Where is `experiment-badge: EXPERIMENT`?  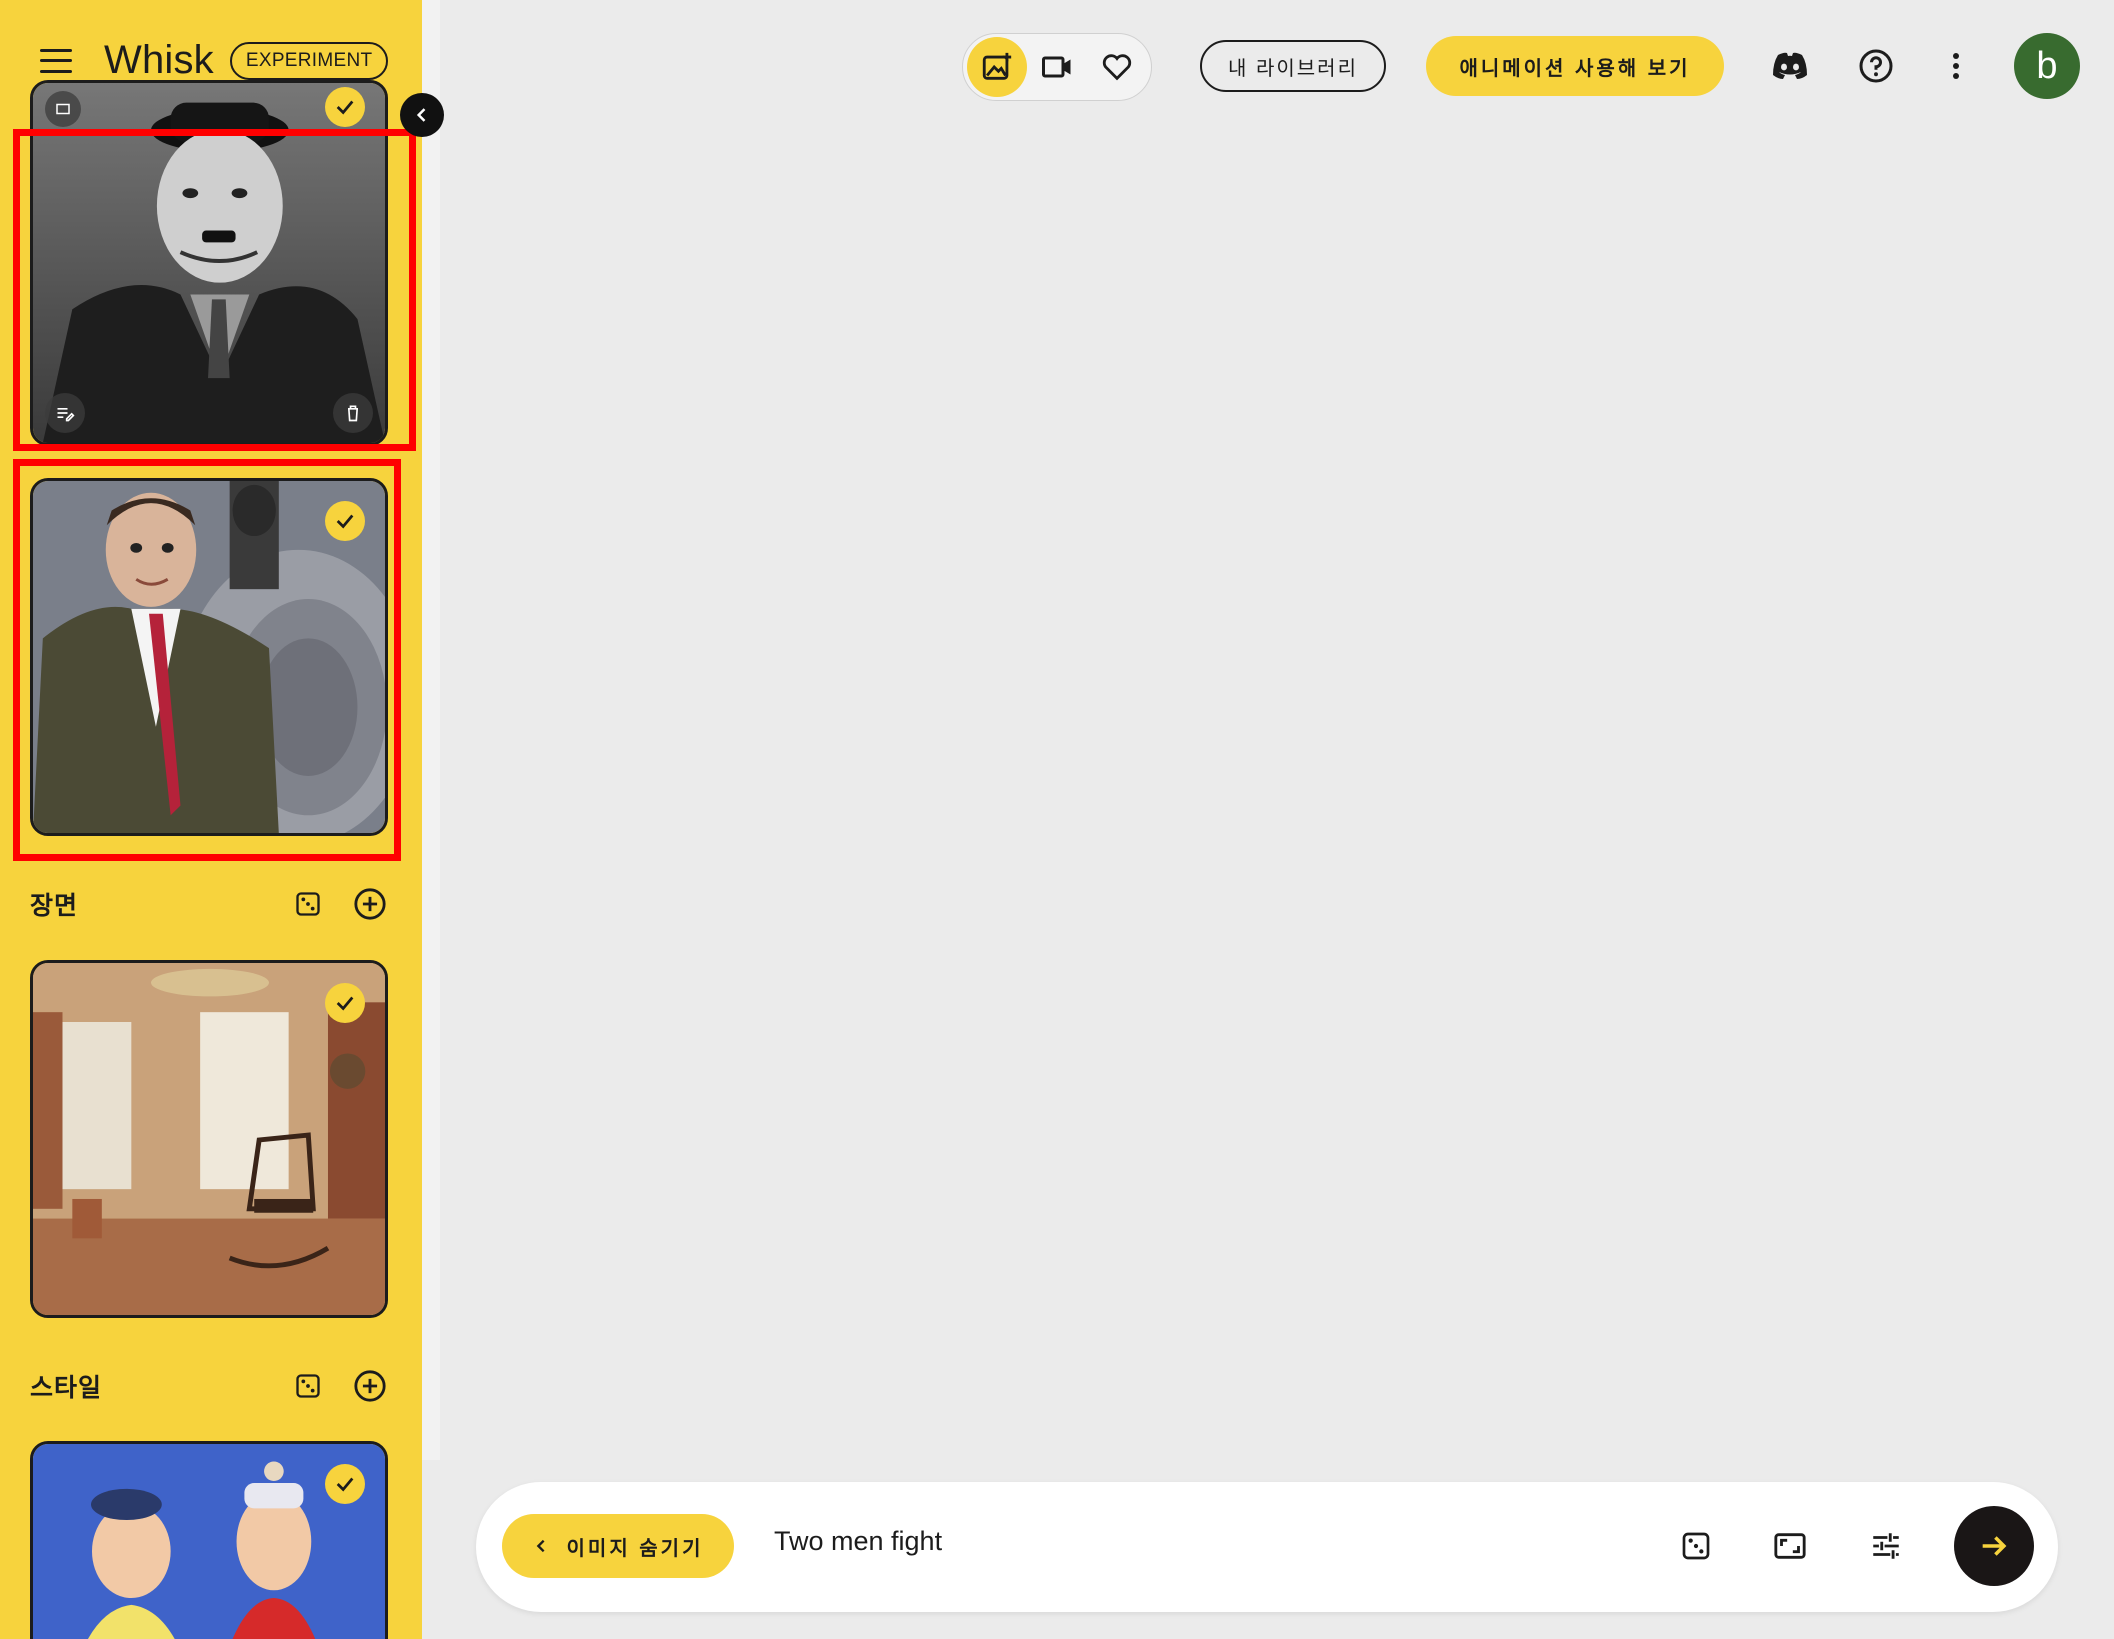
experiment-badge: EXPERIMENT is located at coordinates (309, 60).